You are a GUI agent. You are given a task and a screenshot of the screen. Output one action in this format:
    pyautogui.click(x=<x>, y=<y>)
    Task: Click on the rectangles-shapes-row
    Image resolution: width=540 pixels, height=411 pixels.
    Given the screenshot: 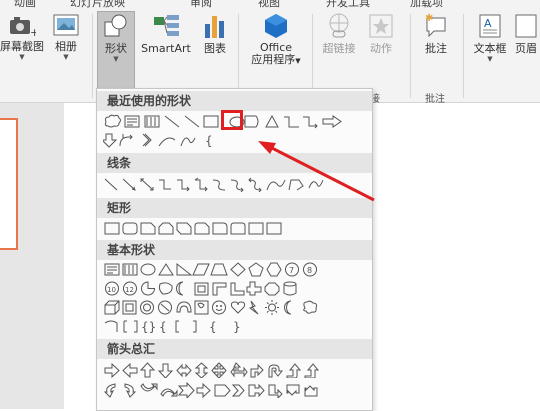 What is the action you would take?
    pyautogui.click(x=234, y=228)
    